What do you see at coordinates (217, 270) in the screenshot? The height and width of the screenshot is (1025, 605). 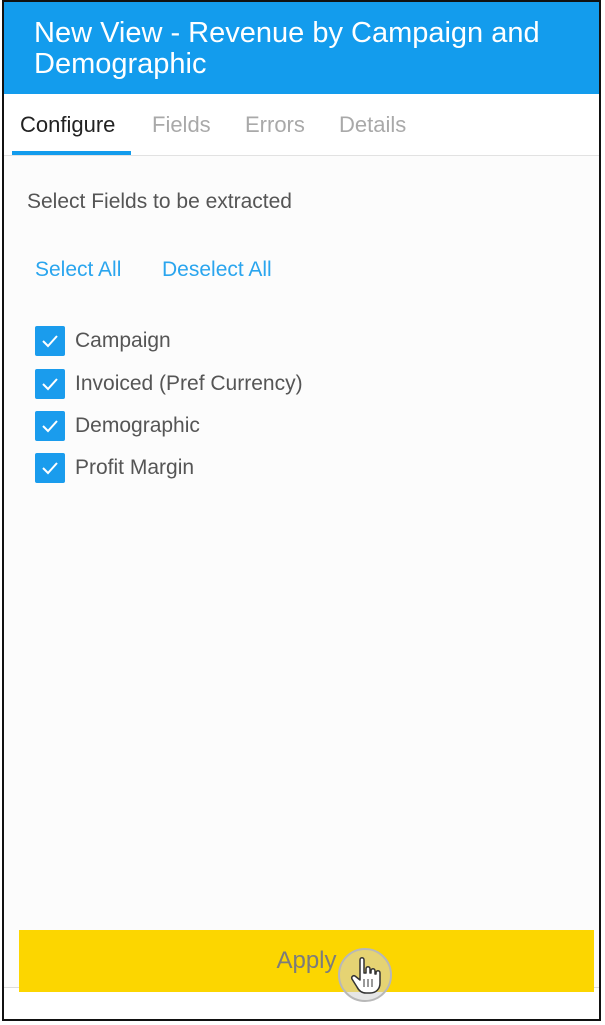 I see `deselect-all-link: Deselect All` at bounding box center [217, 270].